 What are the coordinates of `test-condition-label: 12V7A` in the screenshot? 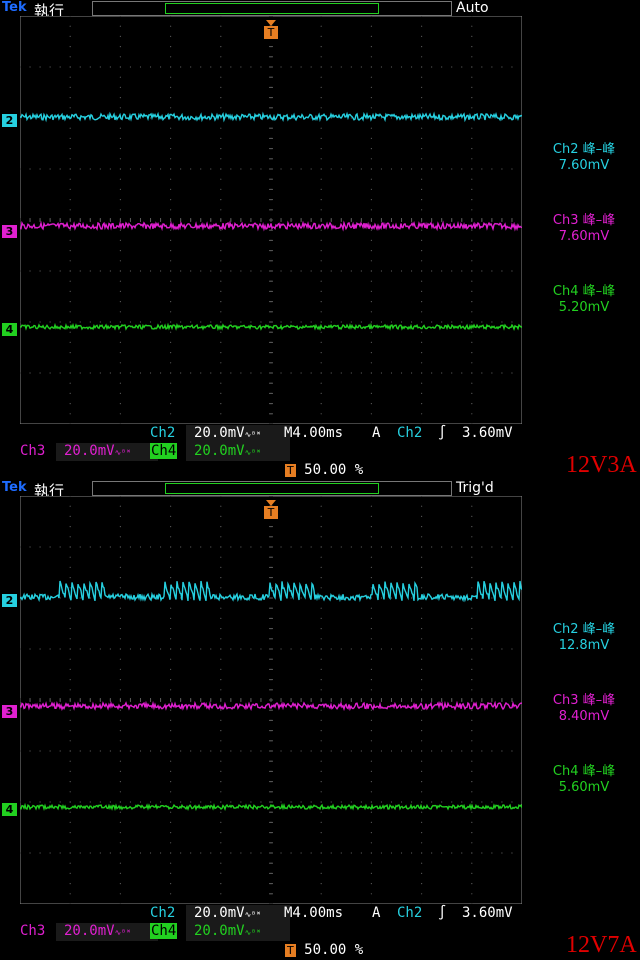 It's located at (601, 945).